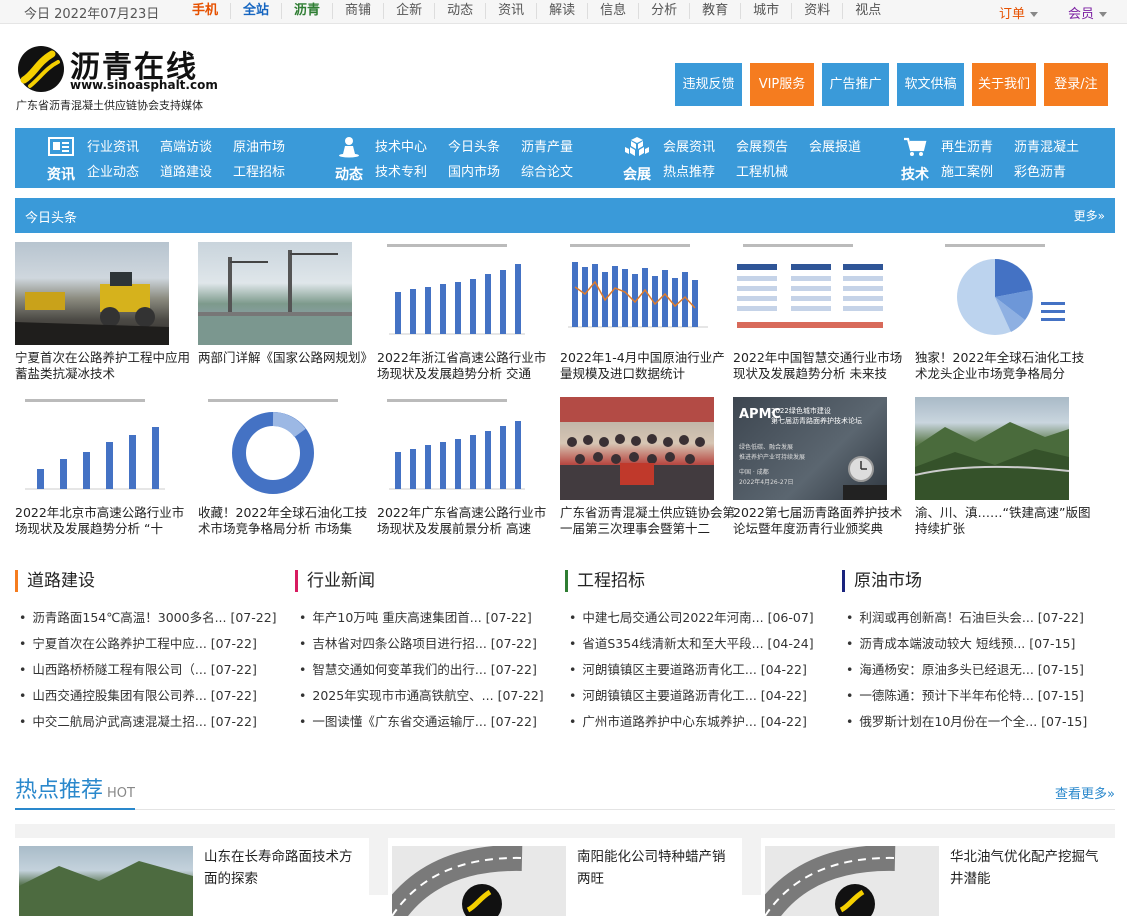  What do you see at coordinates (196, 145) in the screenshot?
I see `nav-item-interviews: 高端访谈` at bounding box center [196, 145].